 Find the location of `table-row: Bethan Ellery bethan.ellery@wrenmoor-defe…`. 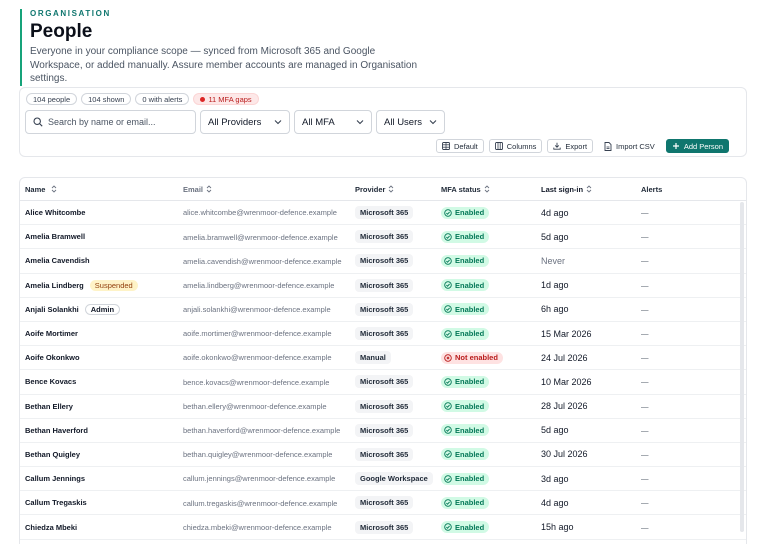

table-row: Bethan Ellery bethan.ellery@wrenmoor-defe… is located at coordinates (383, 407).